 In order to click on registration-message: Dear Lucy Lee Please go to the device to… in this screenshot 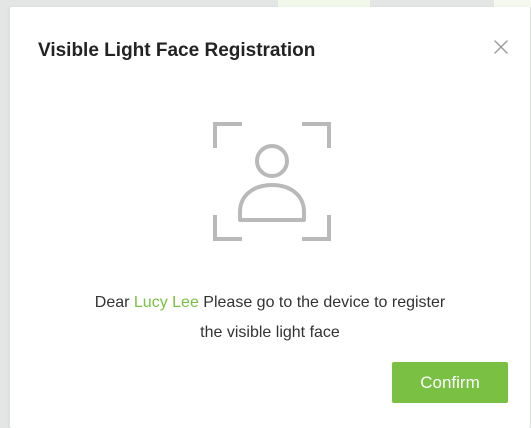, I will do `click(270, 318)`.